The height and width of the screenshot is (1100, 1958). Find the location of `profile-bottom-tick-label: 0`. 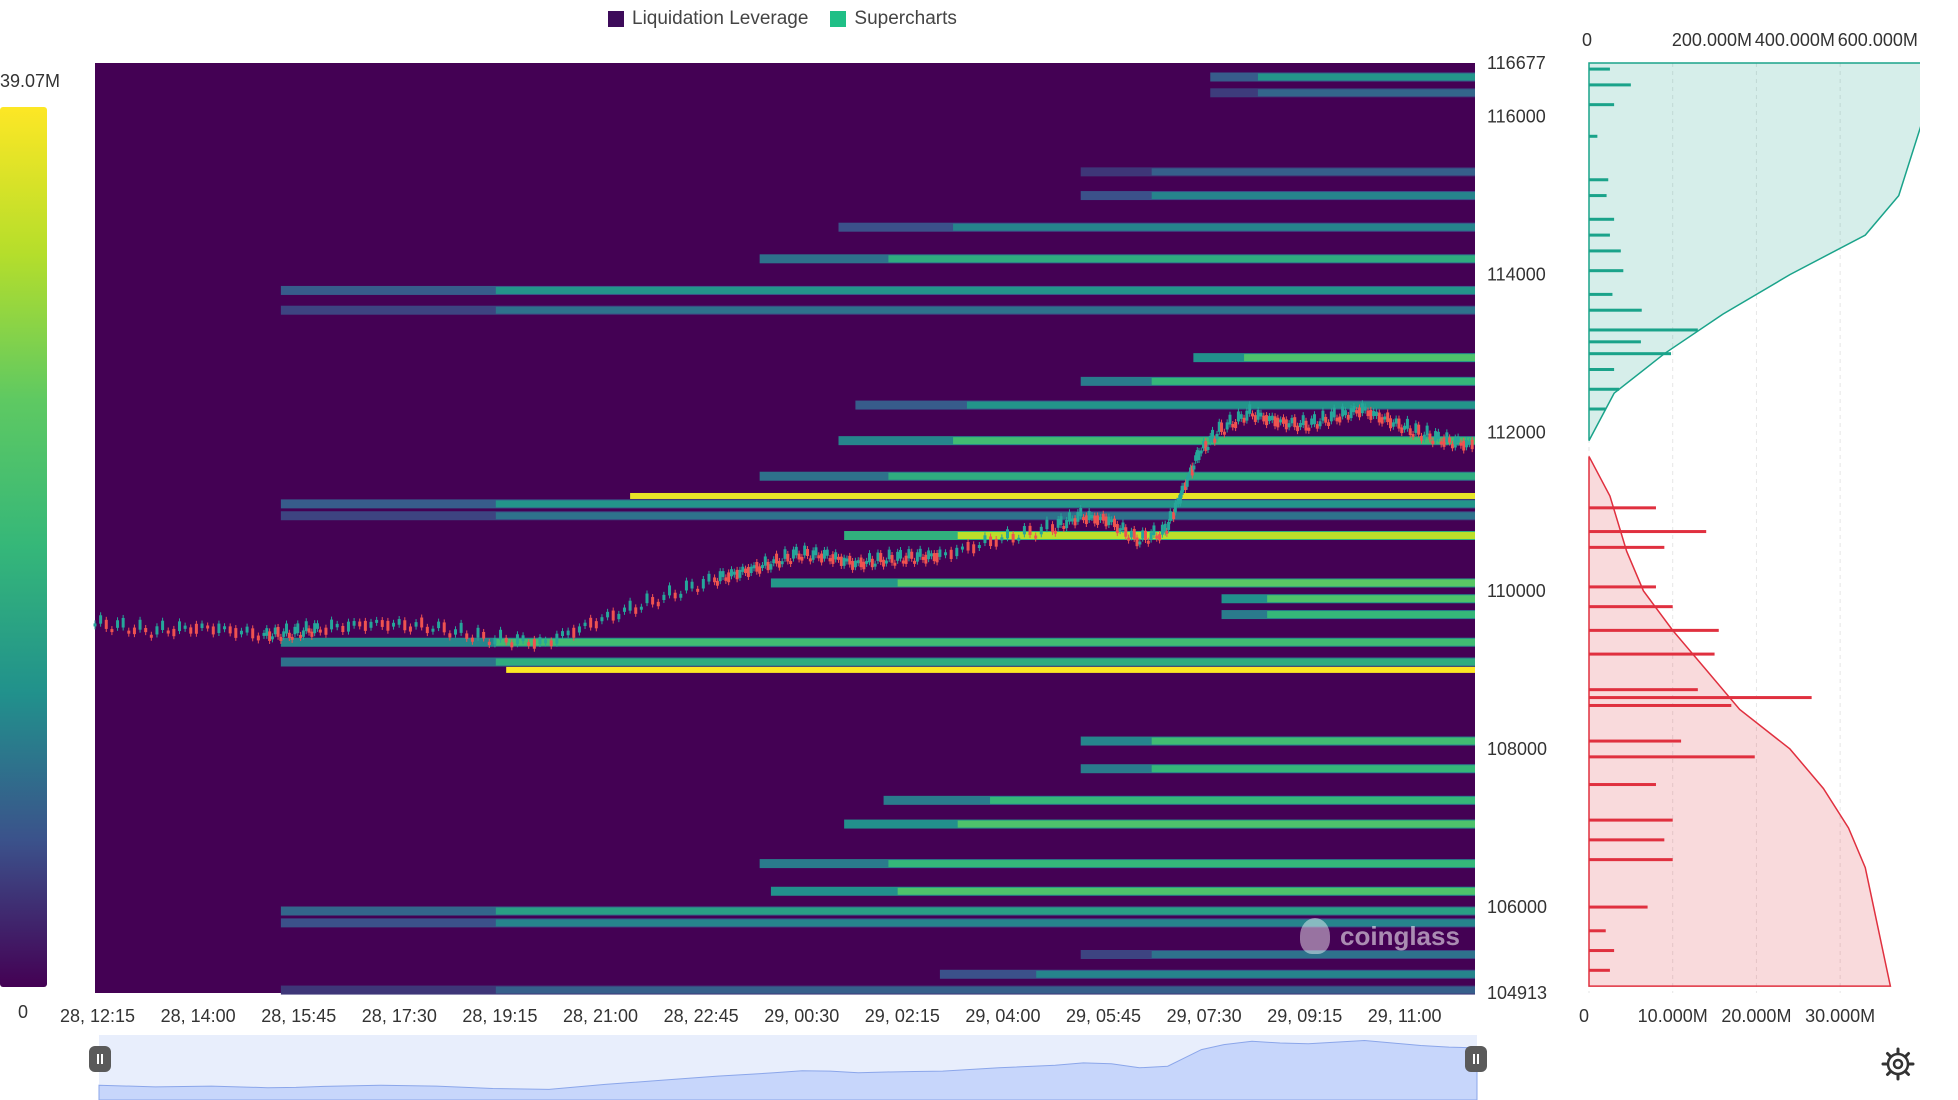

profile-bottom-tick-label: 0 is located at coordinates (1584, 1016).